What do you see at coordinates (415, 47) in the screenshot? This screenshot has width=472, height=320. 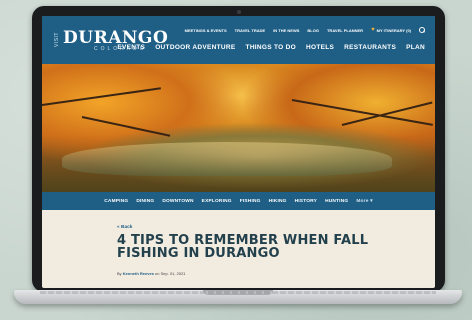 I see `main-nav-plan: PLAN` at bounding box center [415, 47].